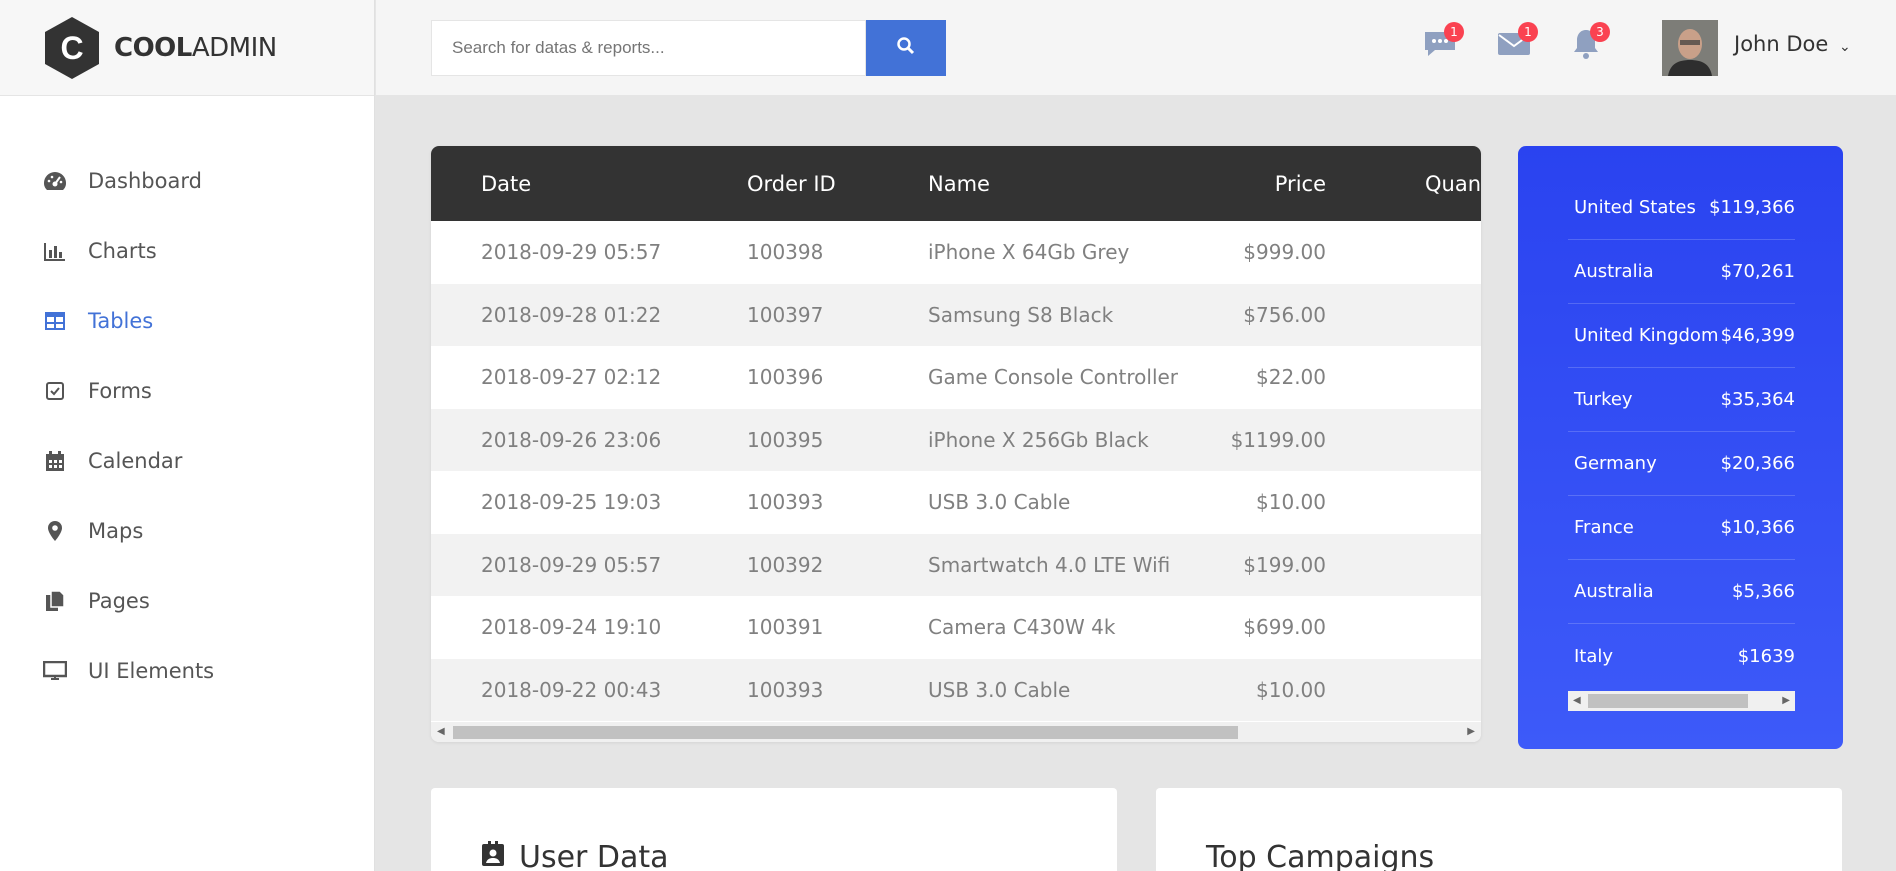 The image size is (1896, 871). What do you see at coordinates (785, 252) in the screenshot?
I see `cell-order-id: 100398` at bounding box center [785, 252].